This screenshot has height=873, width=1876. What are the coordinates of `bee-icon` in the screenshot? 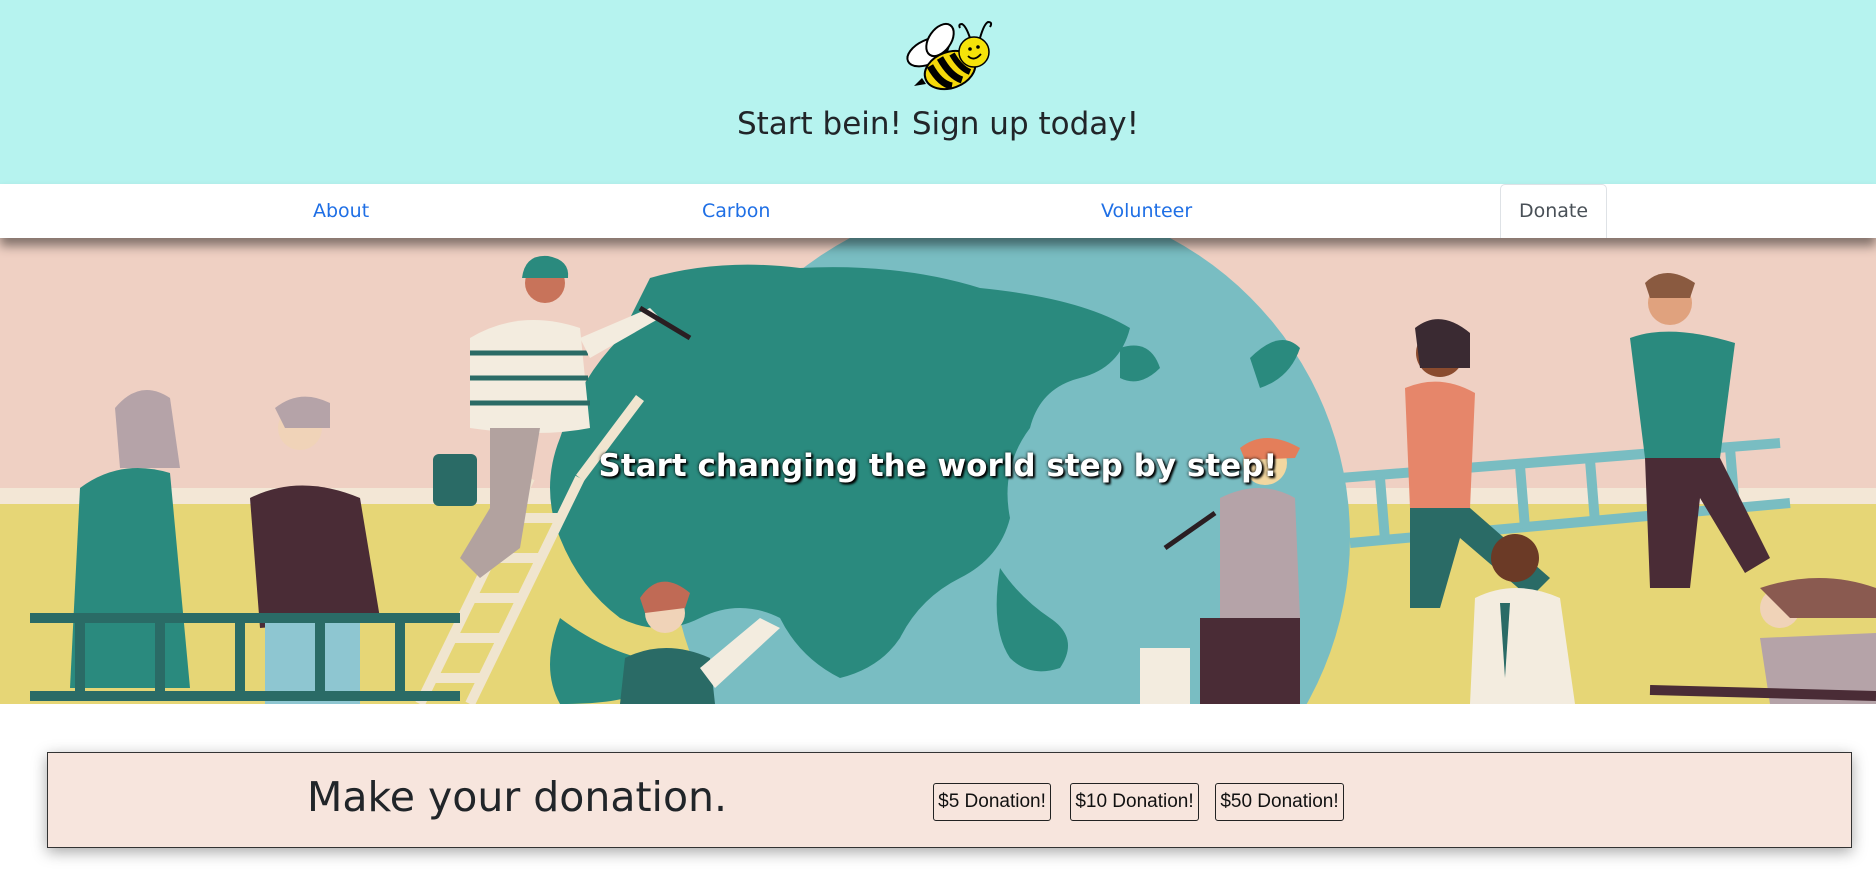 It's located at (949, 55).